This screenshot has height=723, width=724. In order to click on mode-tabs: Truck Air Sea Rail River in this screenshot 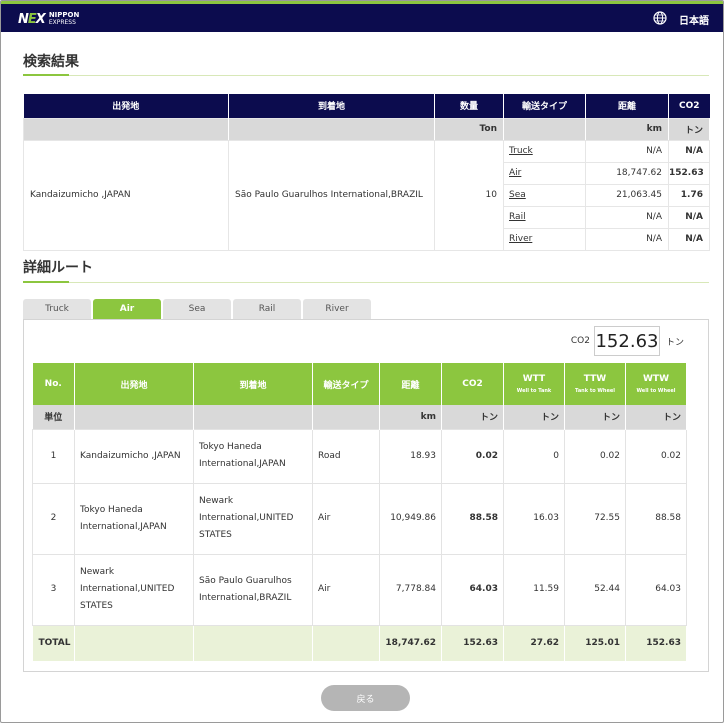, I will do `click(198, 309)`.